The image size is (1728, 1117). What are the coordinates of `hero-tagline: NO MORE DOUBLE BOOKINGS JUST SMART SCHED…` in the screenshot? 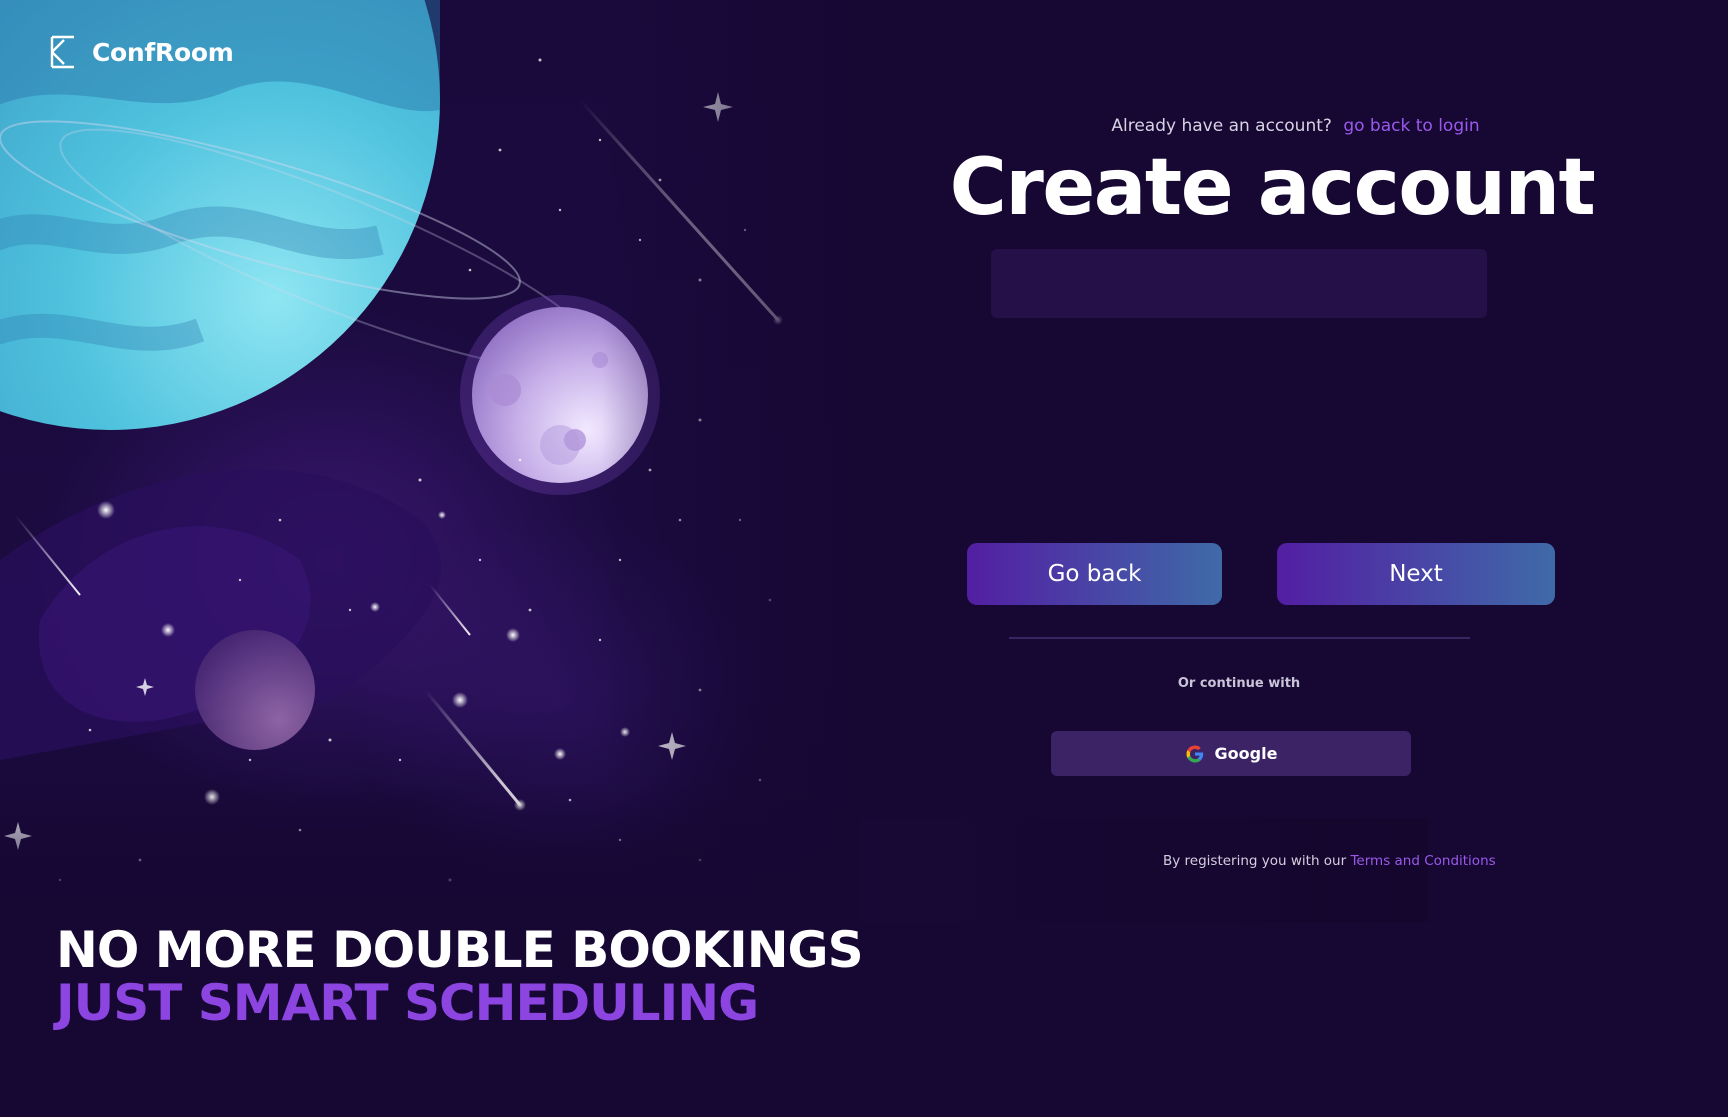 It's located at (458, 977).